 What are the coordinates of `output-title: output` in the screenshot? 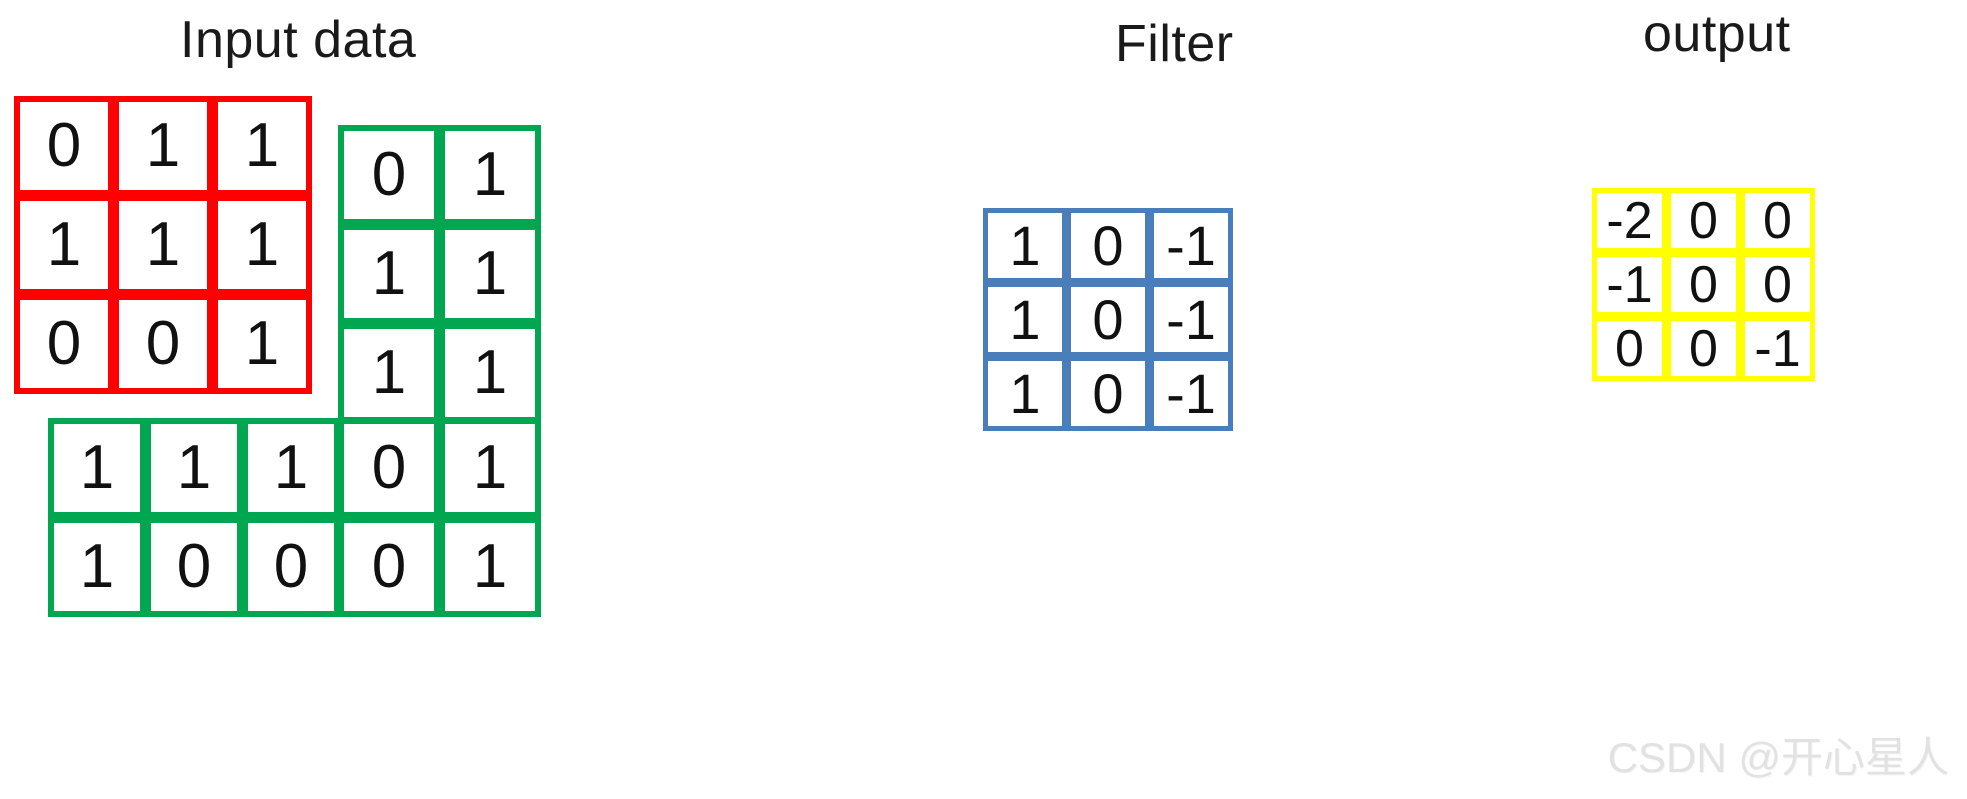 It's located at (1717, 34).